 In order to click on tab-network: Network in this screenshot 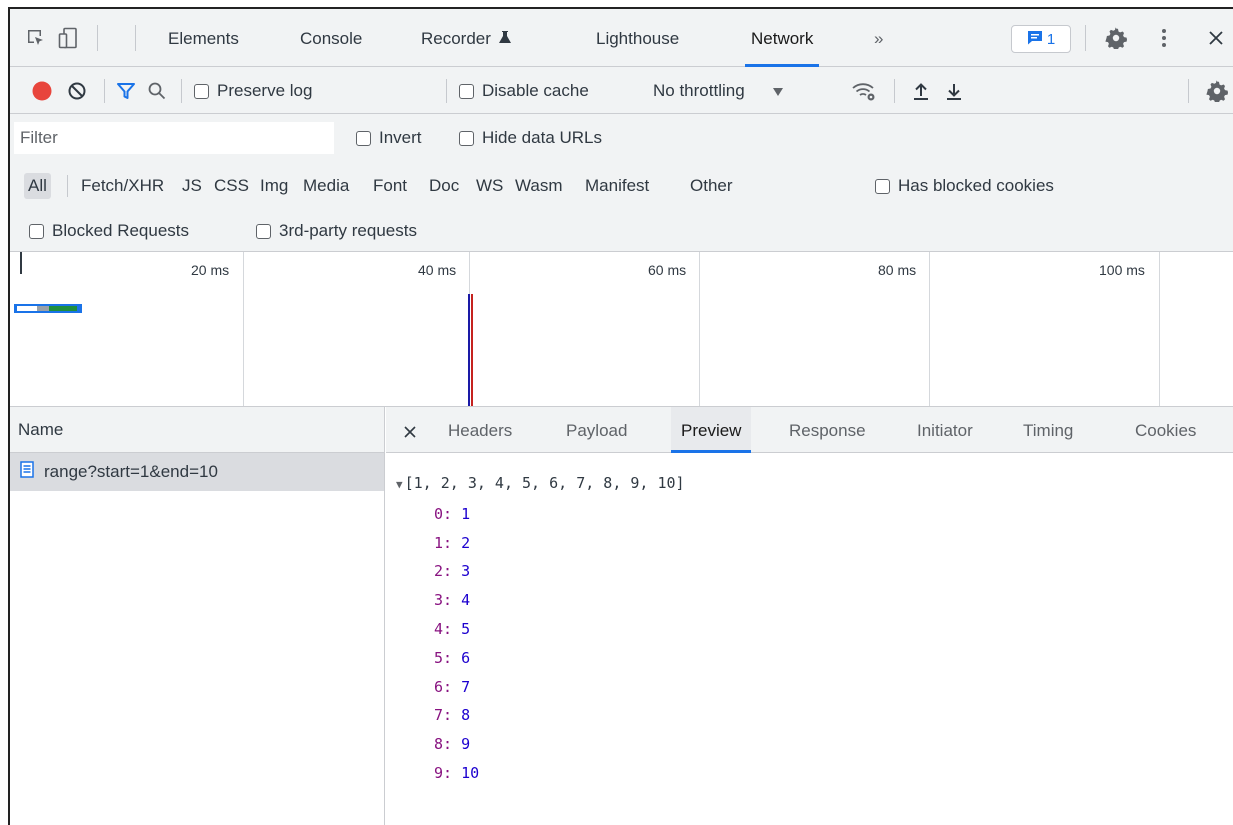, I will do `click(782, 38)`.